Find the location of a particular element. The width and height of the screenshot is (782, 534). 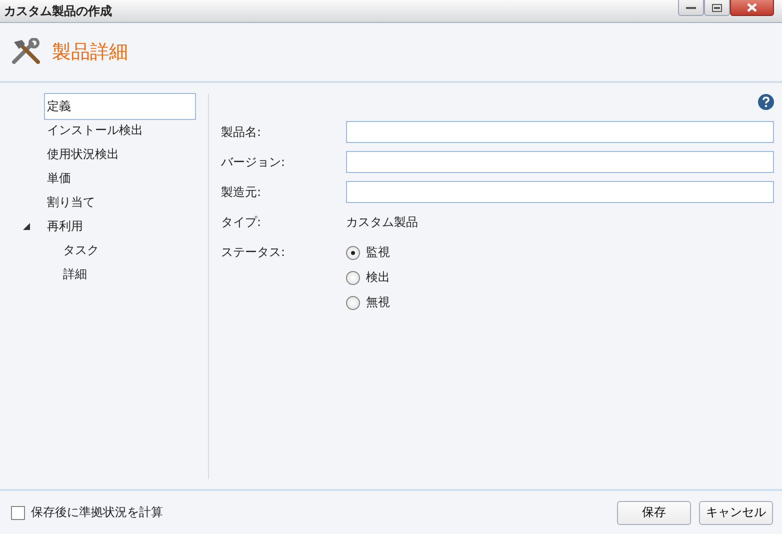

radio-label: 無視 is located at coordinates (378, 302).